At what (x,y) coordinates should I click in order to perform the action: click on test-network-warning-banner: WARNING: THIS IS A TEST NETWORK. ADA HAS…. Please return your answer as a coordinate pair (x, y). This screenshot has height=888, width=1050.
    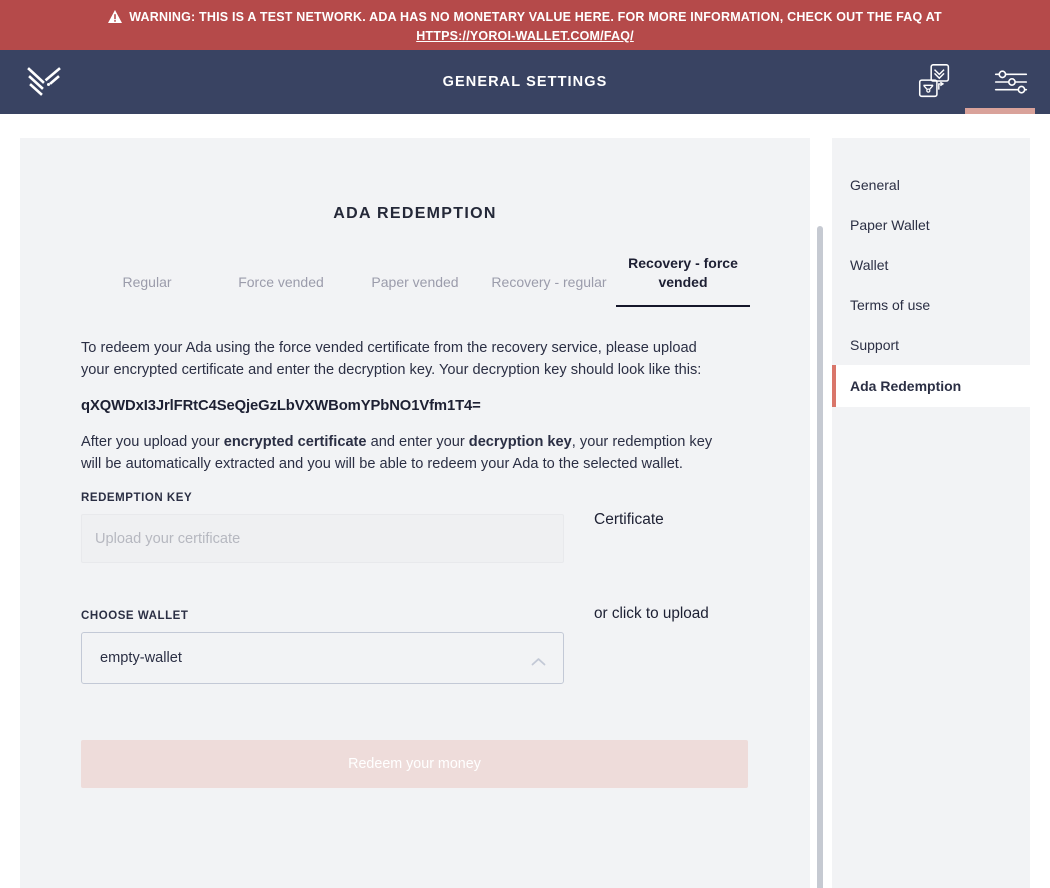
    Looking at the image, I should click on (525, 25).